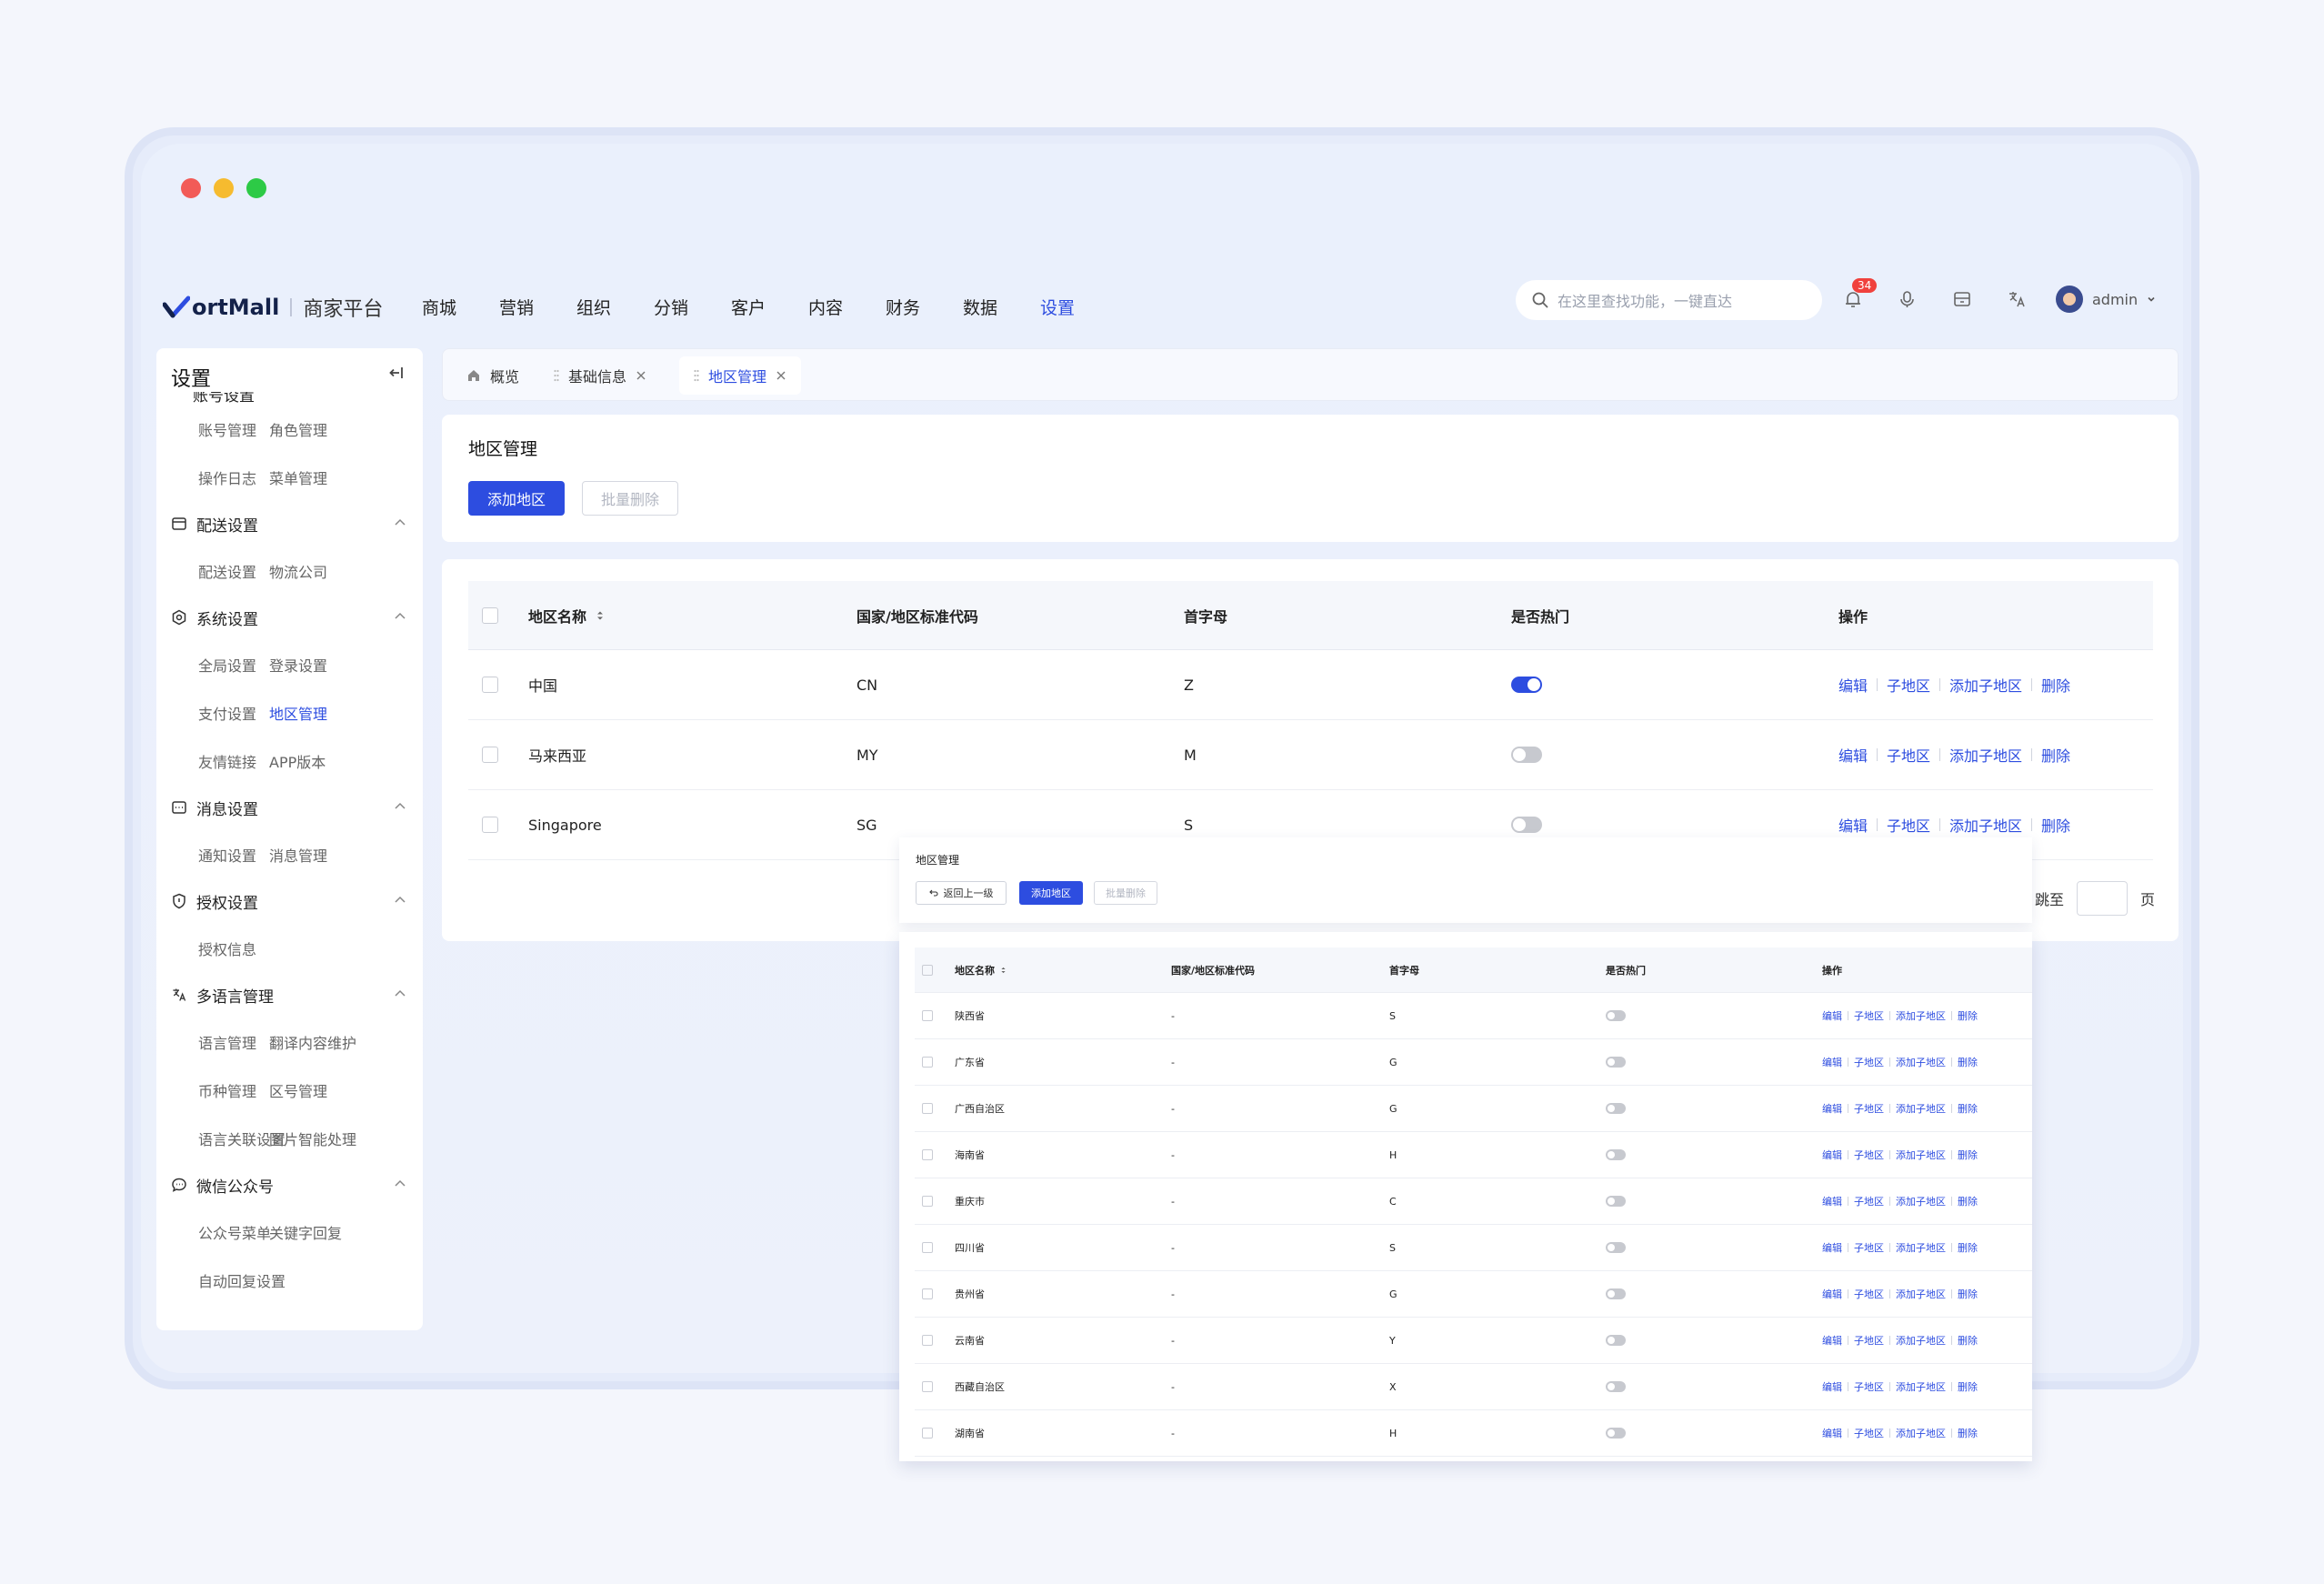 The height and width of the screenshot is (1584, 2324). I want to click on sidebar-group-authorization: 授权设置, so click(289, 901).